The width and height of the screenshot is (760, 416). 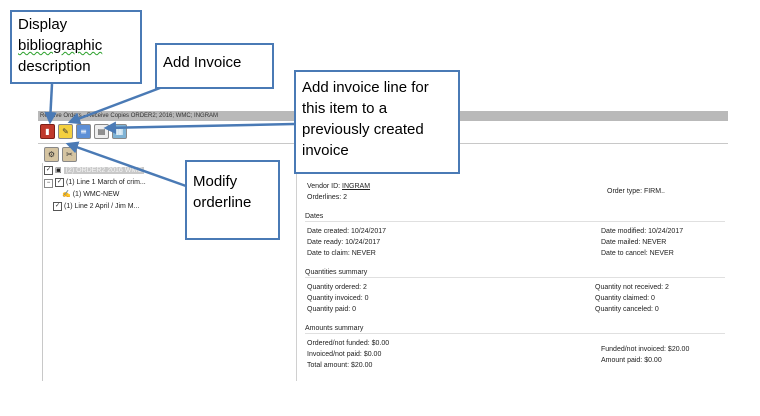 I want to click on main-toolbar: ▮ ✎ ≡ ▤ ▦, so click(x=83, y=132).